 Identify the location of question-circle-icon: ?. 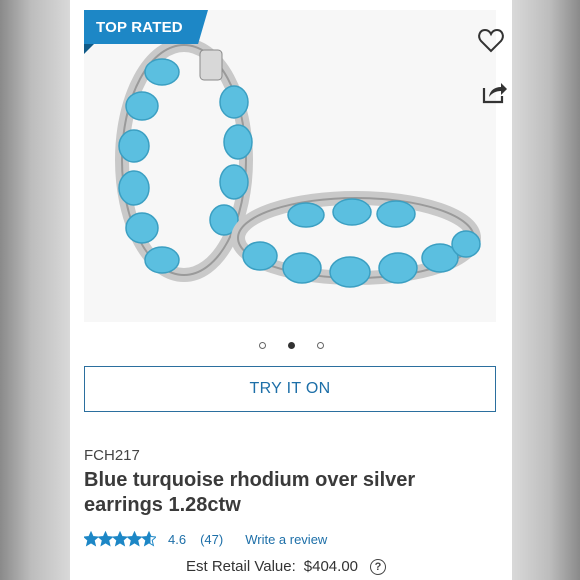
(378, 566).